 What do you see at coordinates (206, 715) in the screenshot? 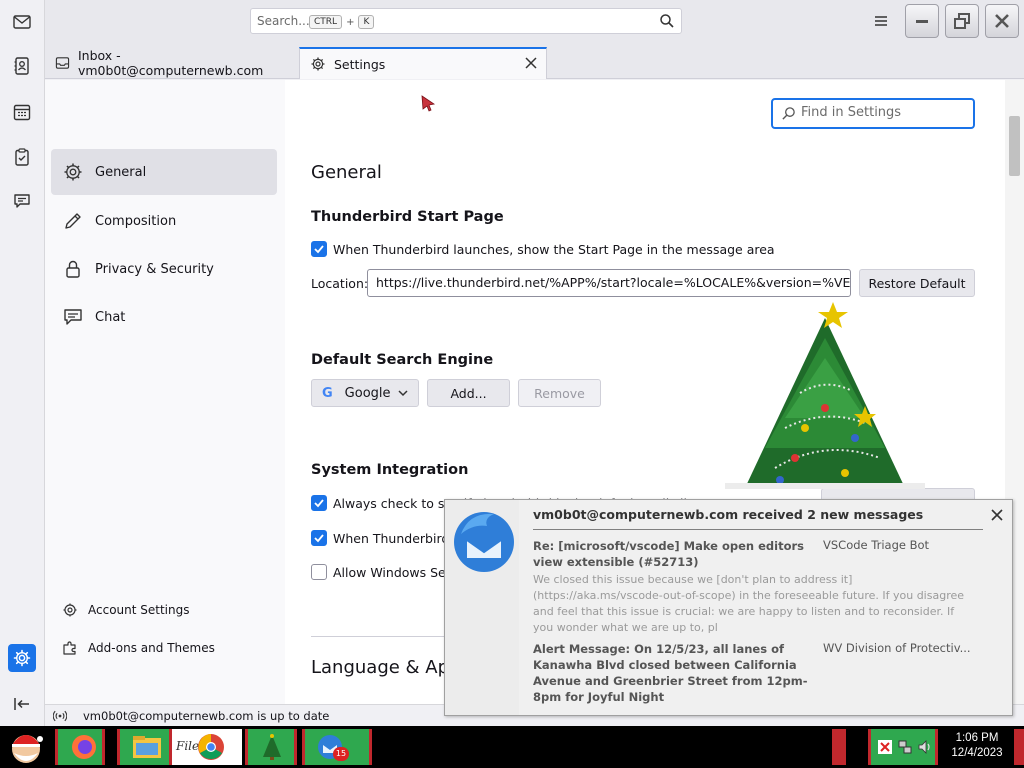
I see `status-text: vm0b0t@computernewb.com is up to date` at bounding box center [206, 715].